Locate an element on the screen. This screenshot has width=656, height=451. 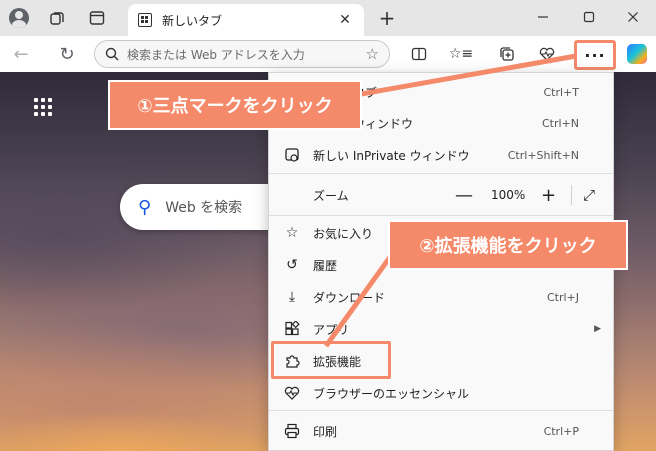
menu-shortcut: Ctrl+Shift+N is located at coordinates (543, 155).